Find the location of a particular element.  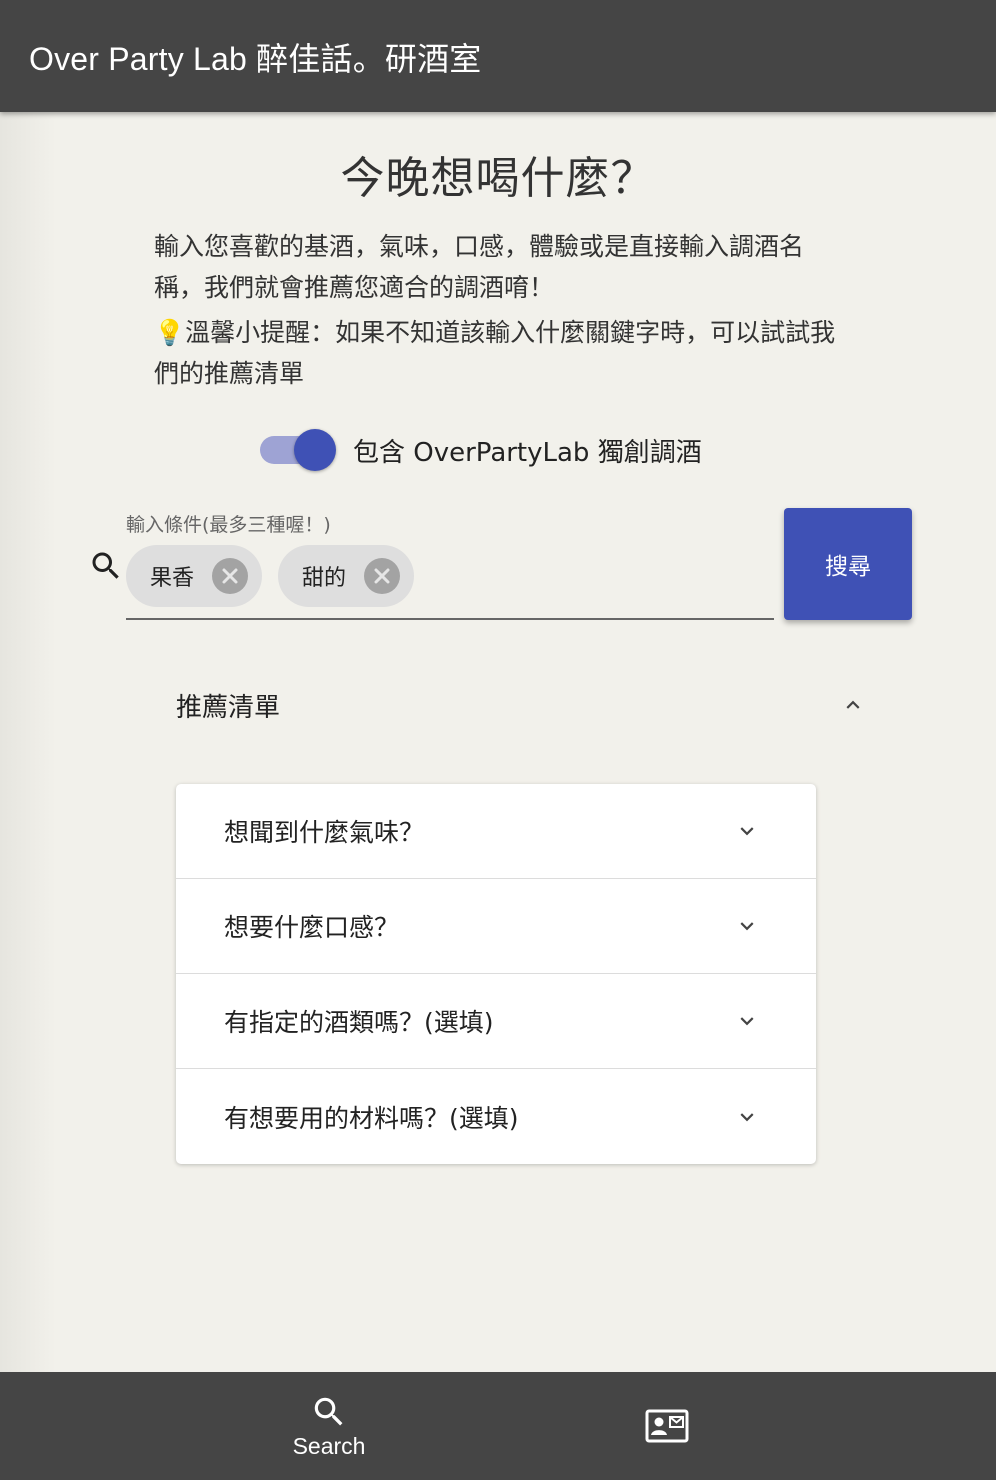

nav-label: Search is located at coordinates (329, 1445).